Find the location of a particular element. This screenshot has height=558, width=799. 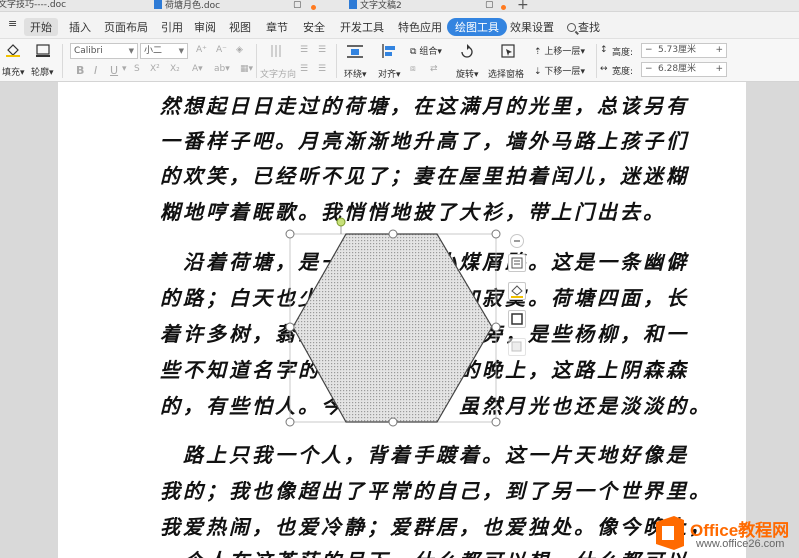

hexagon-fill is located at coordinates (392, 328).